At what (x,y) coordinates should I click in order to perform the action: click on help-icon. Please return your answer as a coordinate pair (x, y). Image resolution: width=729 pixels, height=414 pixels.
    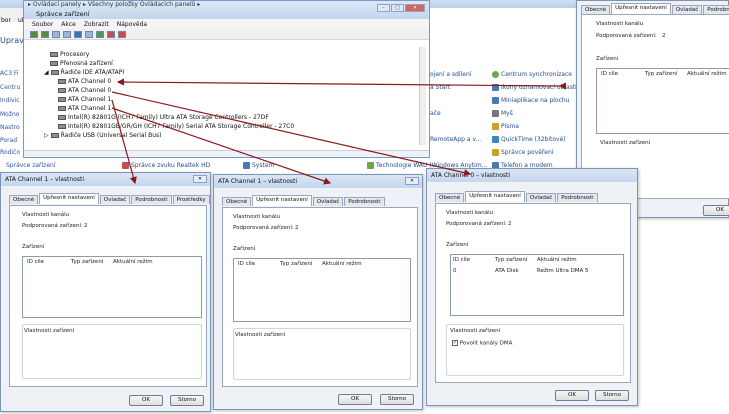
    Looking at the image, I should click on (78, 34).